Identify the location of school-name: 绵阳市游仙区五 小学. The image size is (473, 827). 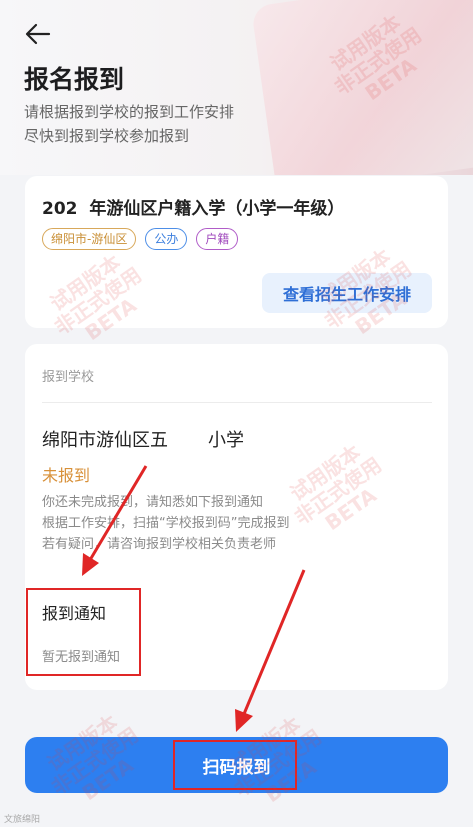
(143, 440).